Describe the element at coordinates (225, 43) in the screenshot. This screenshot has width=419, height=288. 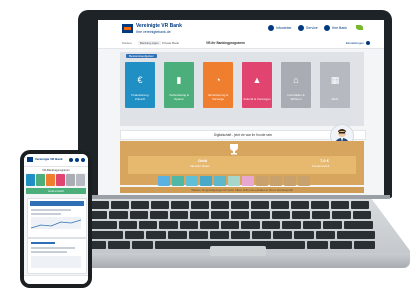
I see `page-title: VR-Ihr Bankingprogramm` at that location.